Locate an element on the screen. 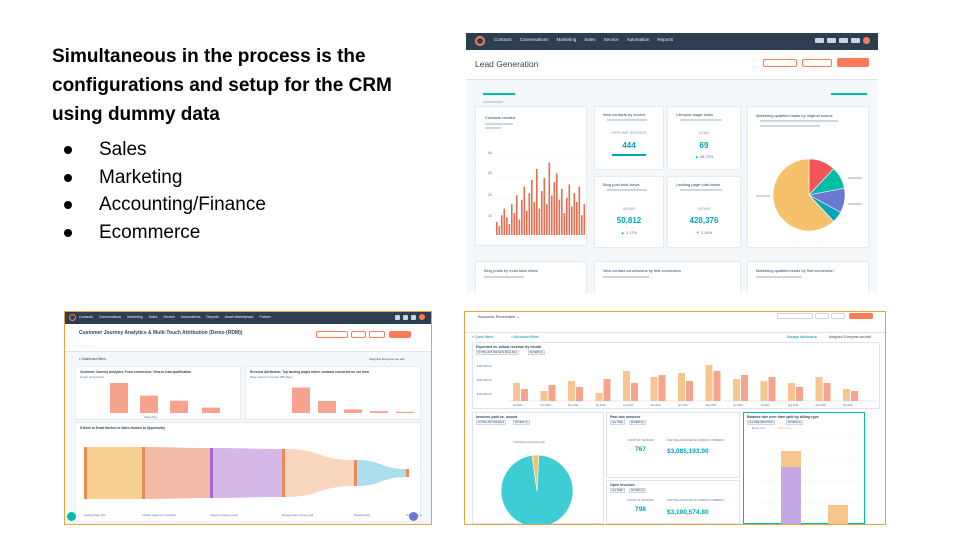  nav-asset-marketplace: Asset Marketplace is located at coordinates (239, 317).